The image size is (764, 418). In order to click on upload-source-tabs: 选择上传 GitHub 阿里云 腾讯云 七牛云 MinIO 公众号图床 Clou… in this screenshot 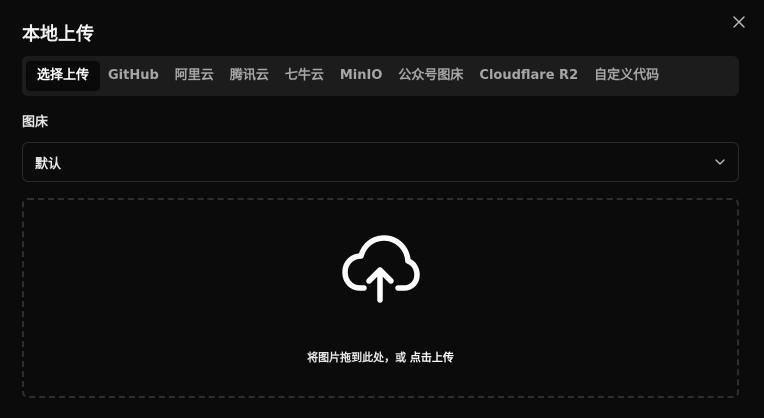, I will do `click(380, 76)`.